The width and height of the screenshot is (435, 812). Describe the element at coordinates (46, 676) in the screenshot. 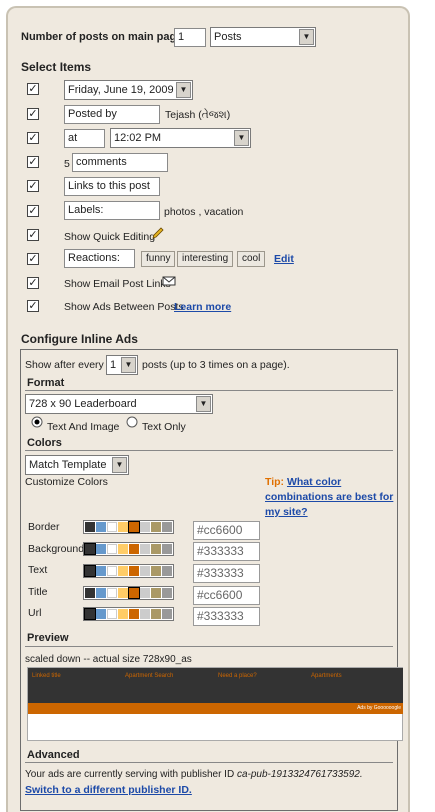

I see `ad-link: Linked title` at that location.